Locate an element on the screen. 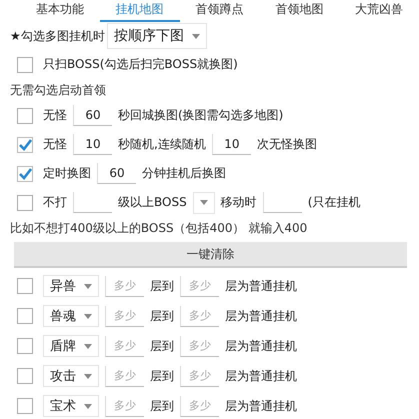 This screenshot has width=419, height=419. dropdown: 攻击 is located at coordinates (71, 376).